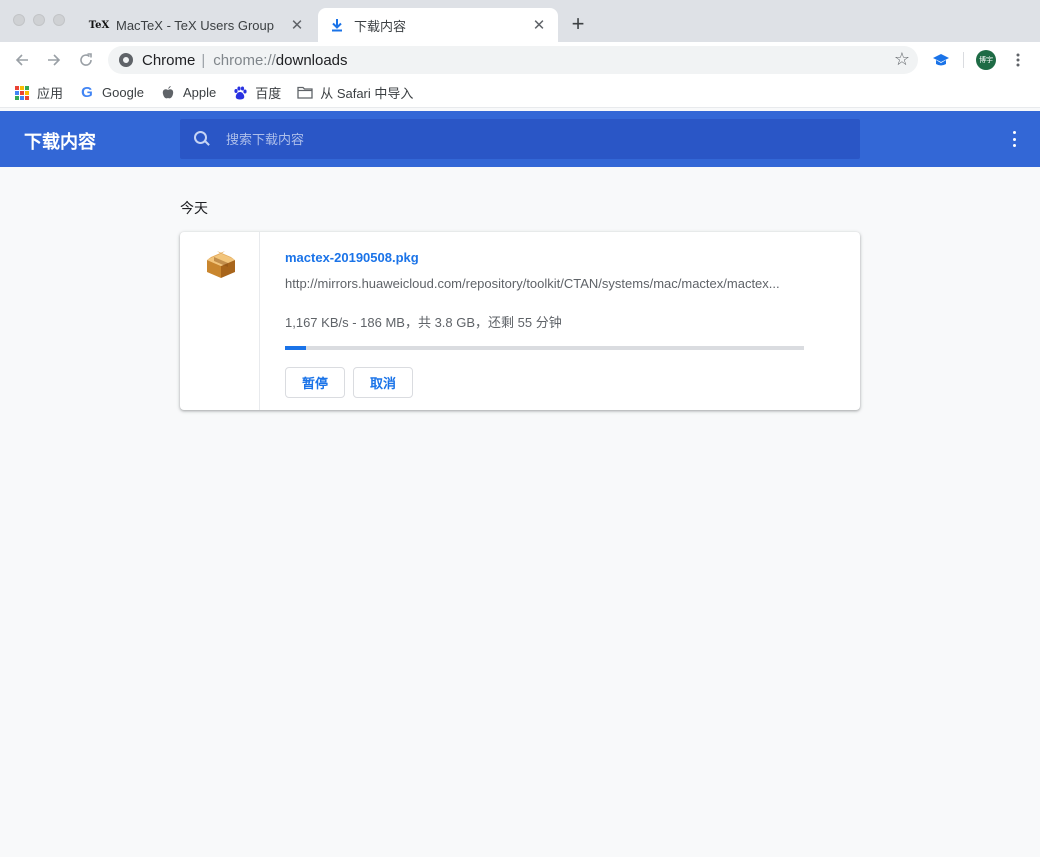  Describe the element at coordinates (311, 60) in the screenshot. I see `address-path: downloads` at that location.